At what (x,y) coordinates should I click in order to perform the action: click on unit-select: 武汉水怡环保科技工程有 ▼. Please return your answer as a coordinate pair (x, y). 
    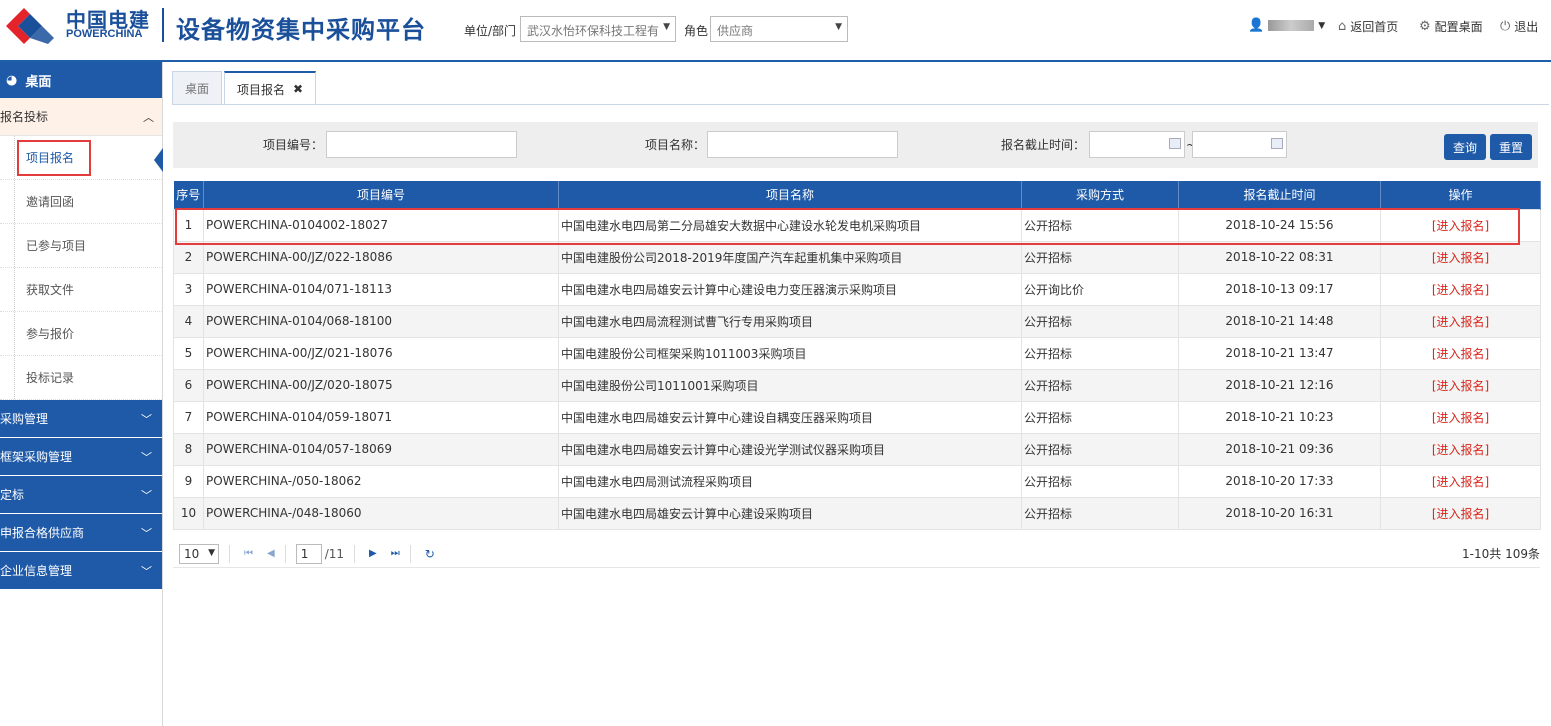
    Looking at the image, I should click on (598, 29).